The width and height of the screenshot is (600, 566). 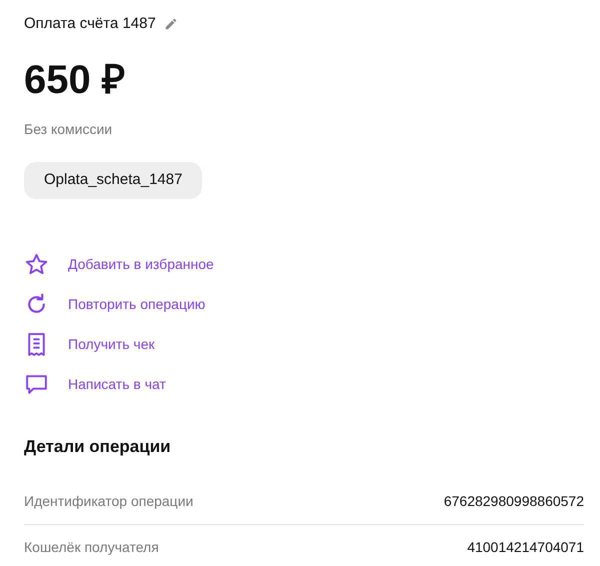 I want to click on action-link: Повторить операцию, so click(x=137, y=304).